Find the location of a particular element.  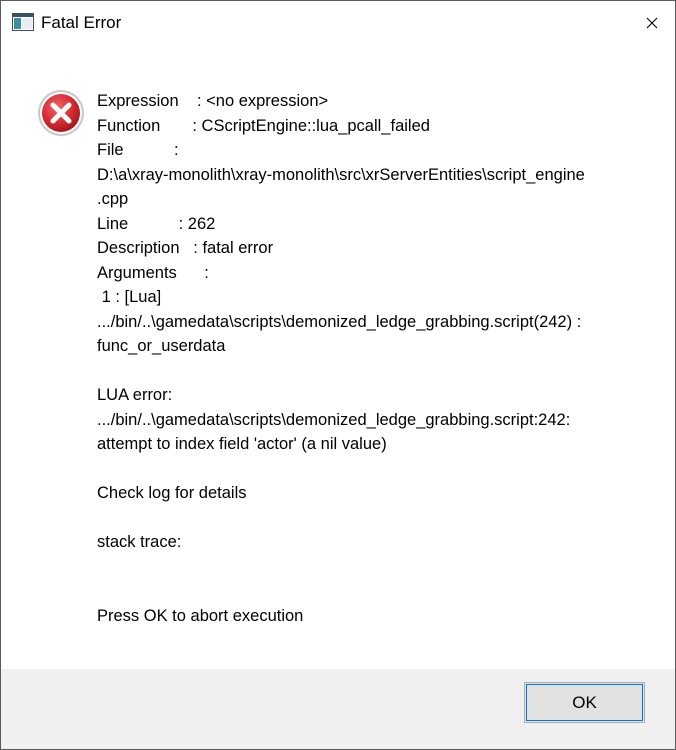

message-line: .cpp is located at coordinates (113, 199).